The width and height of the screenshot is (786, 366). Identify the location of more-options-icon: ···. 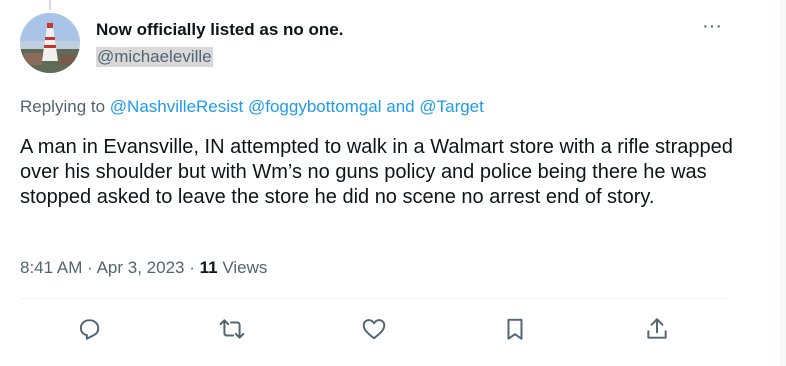
(712, 26).